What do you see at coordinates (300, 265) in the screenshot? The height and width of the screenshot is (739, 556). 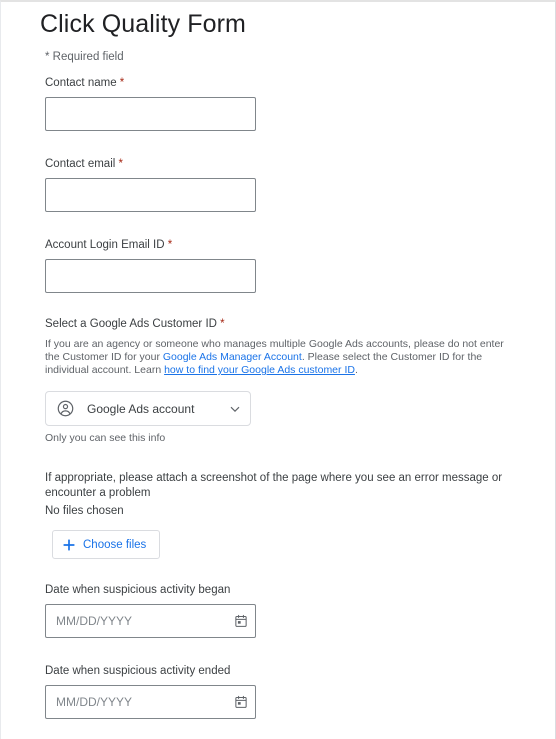 I see `field-account-login-email-id: Account Login Email ID *` at bounding box center [300, 265].